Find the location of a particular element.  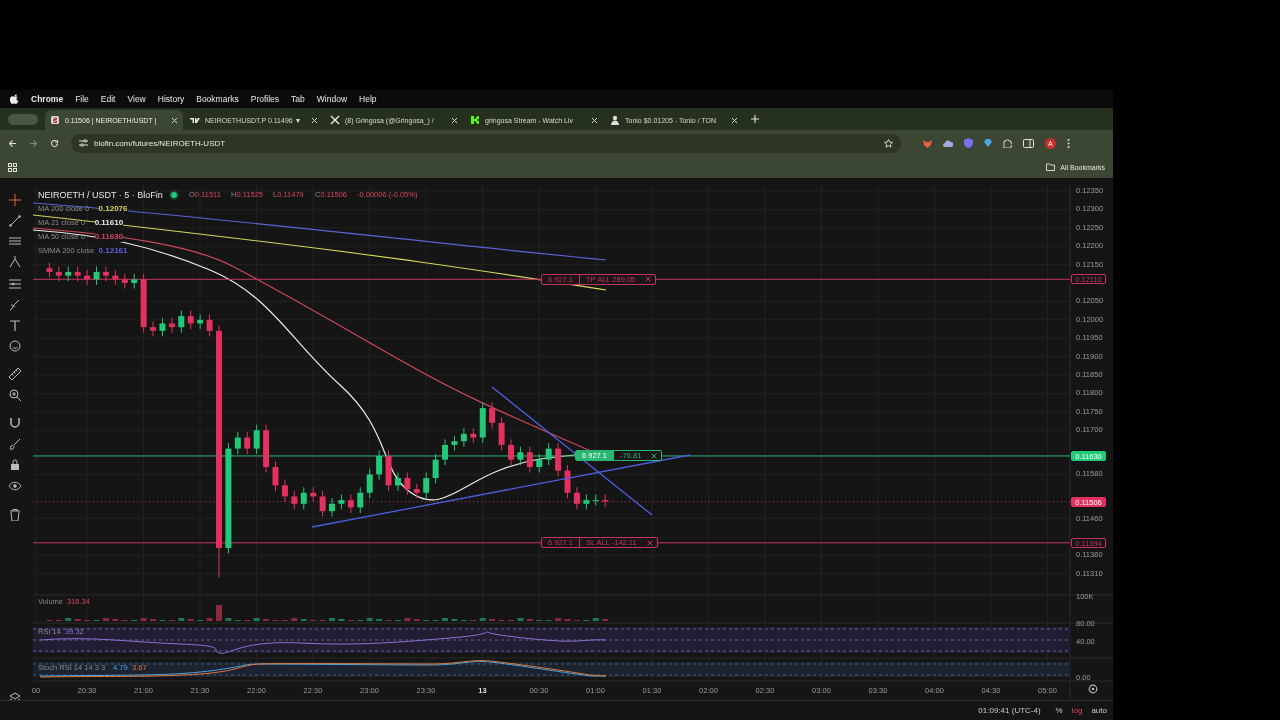

text-tool-icon is located at coordinates (15, 326).